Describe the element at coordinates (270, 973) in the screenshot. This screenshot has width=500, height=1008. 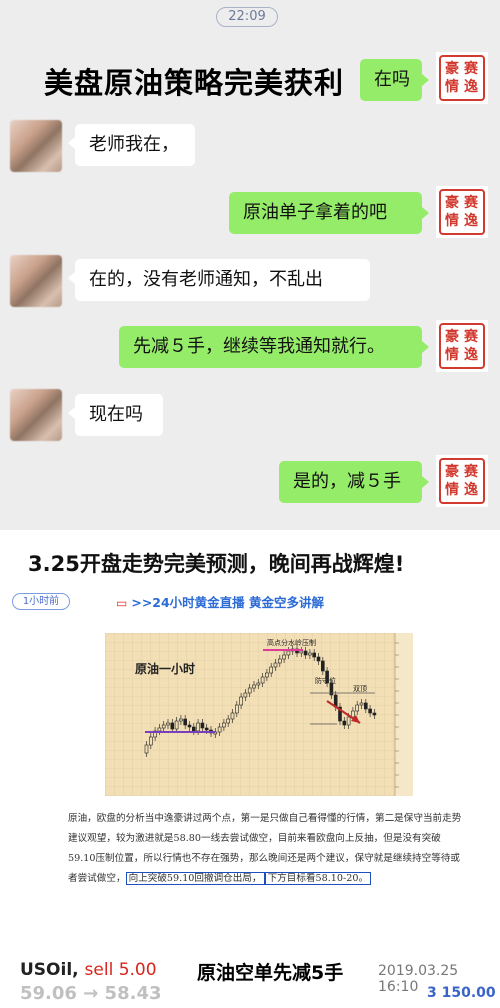
I see `trade-title: 原油空单先减5手` at that location.